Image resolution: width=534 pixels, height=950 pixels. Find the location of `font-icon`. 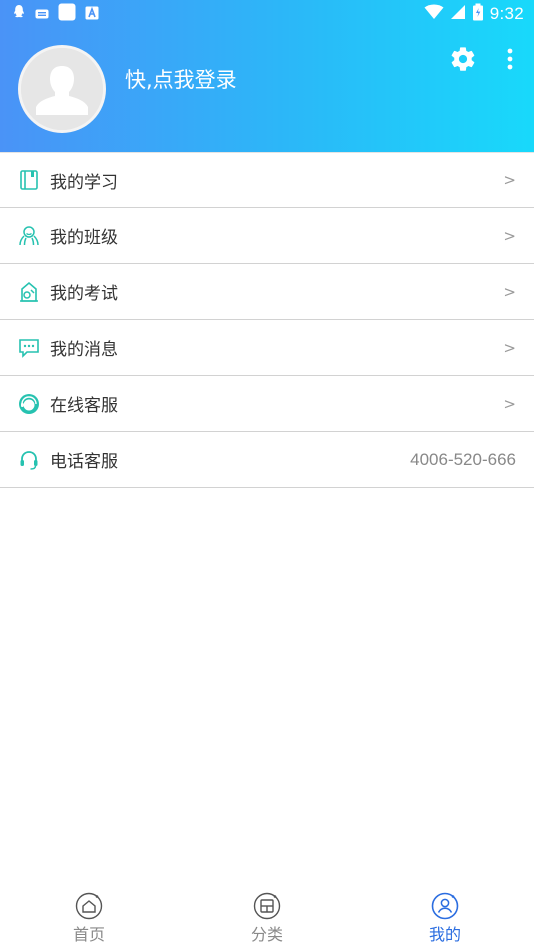

font-icon is located at coordinates (92, 14).